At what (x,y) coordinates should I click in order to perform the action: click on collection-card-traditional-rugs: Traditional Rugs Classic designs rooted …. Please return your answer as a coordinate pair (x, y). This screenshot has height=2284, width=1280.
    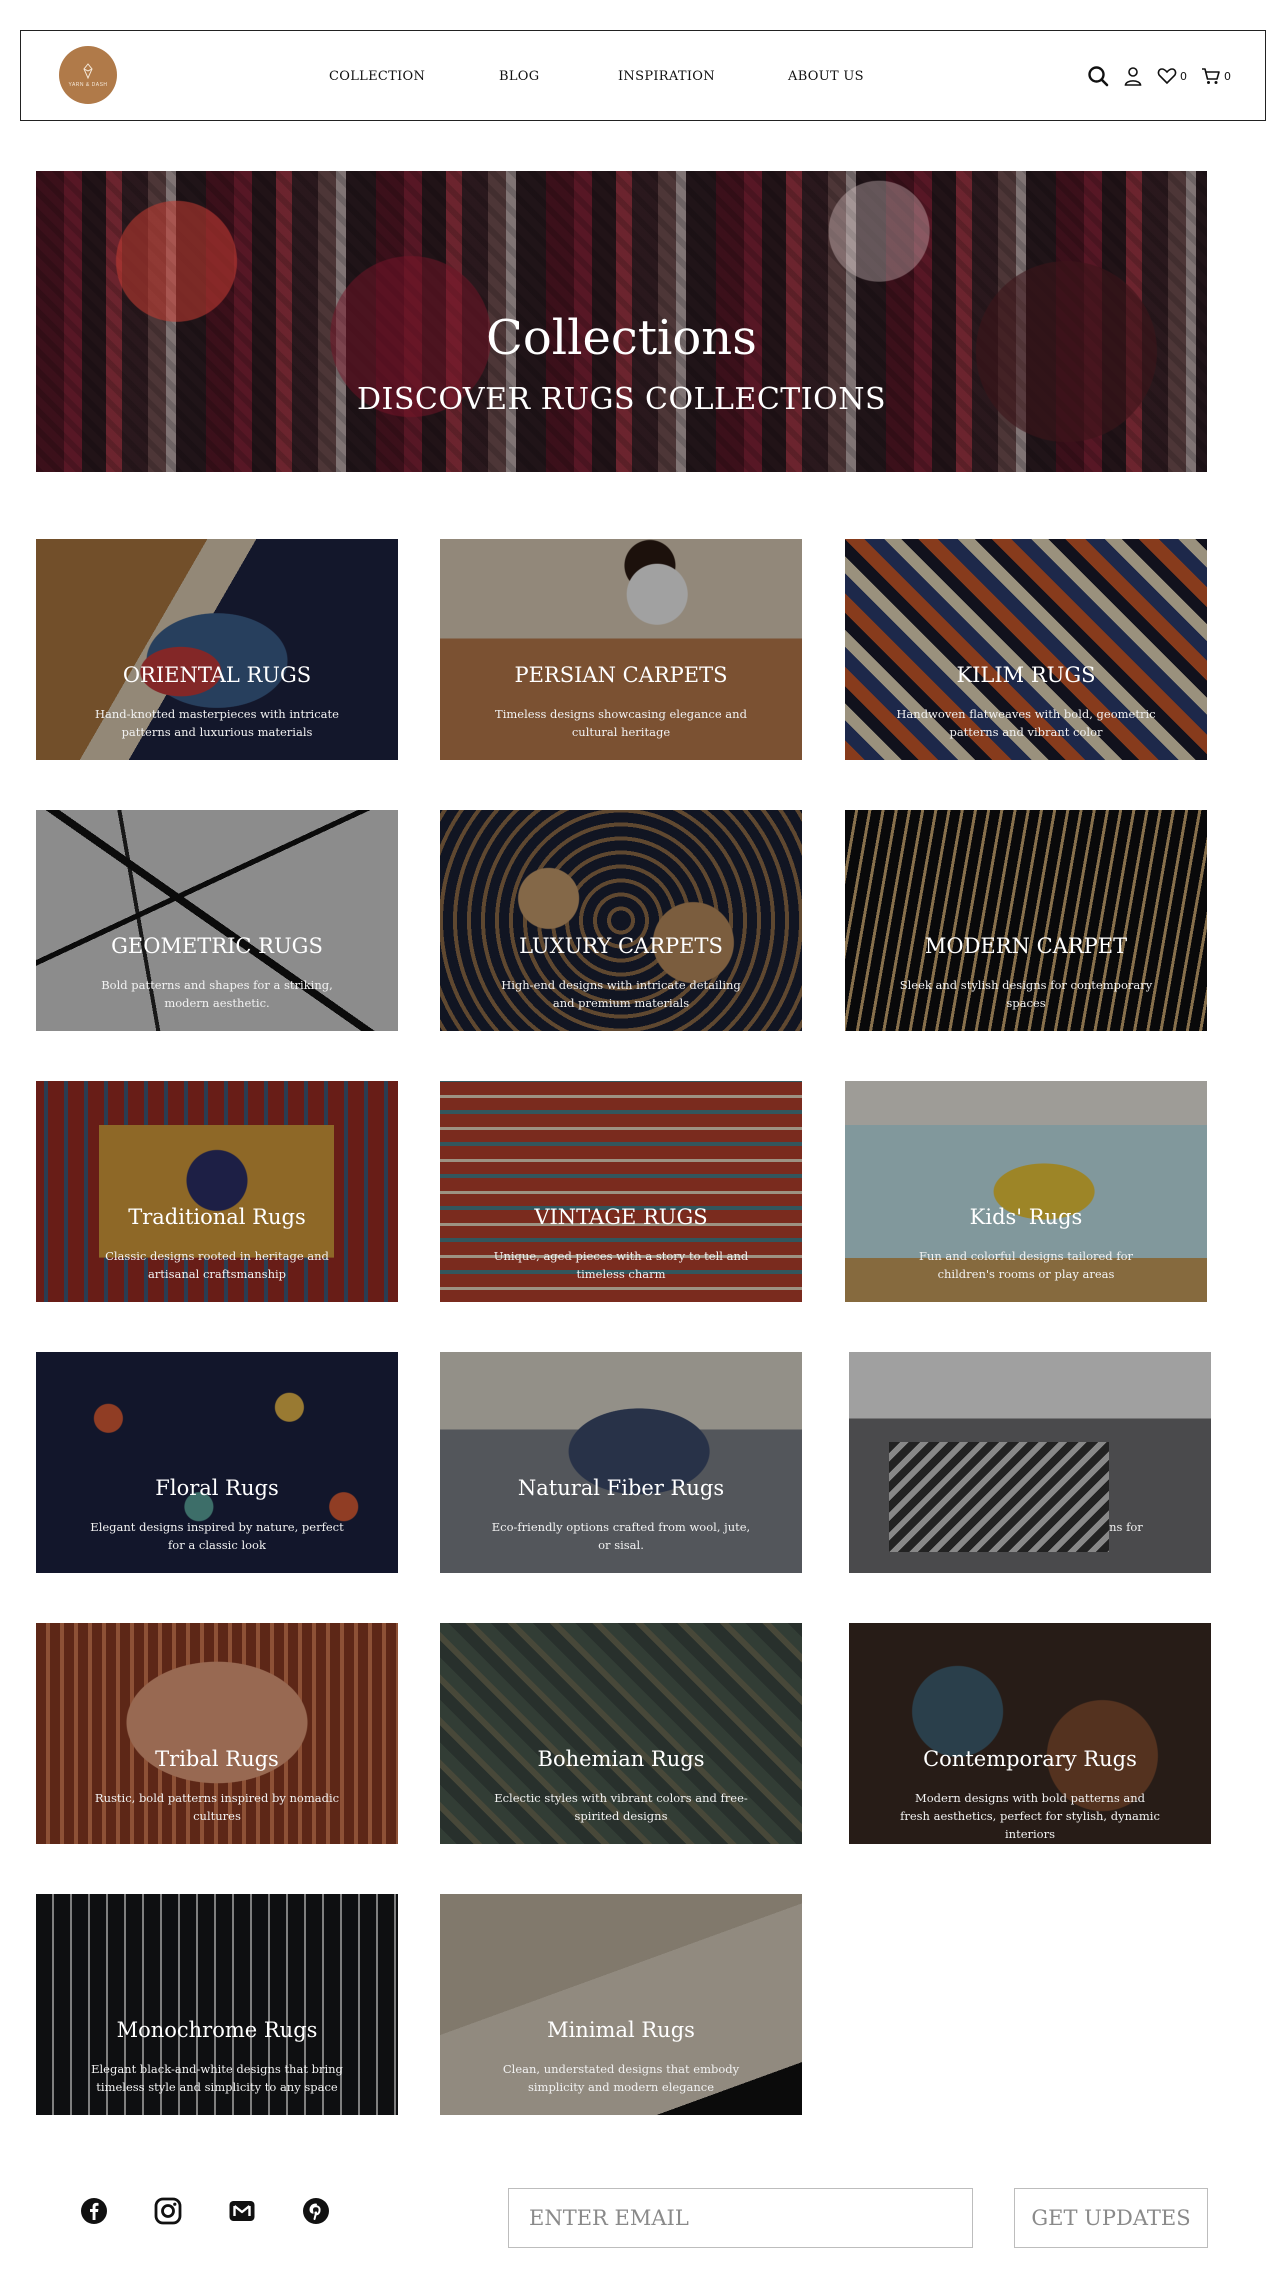
    Looking at the image, I should click on (217, 1191).